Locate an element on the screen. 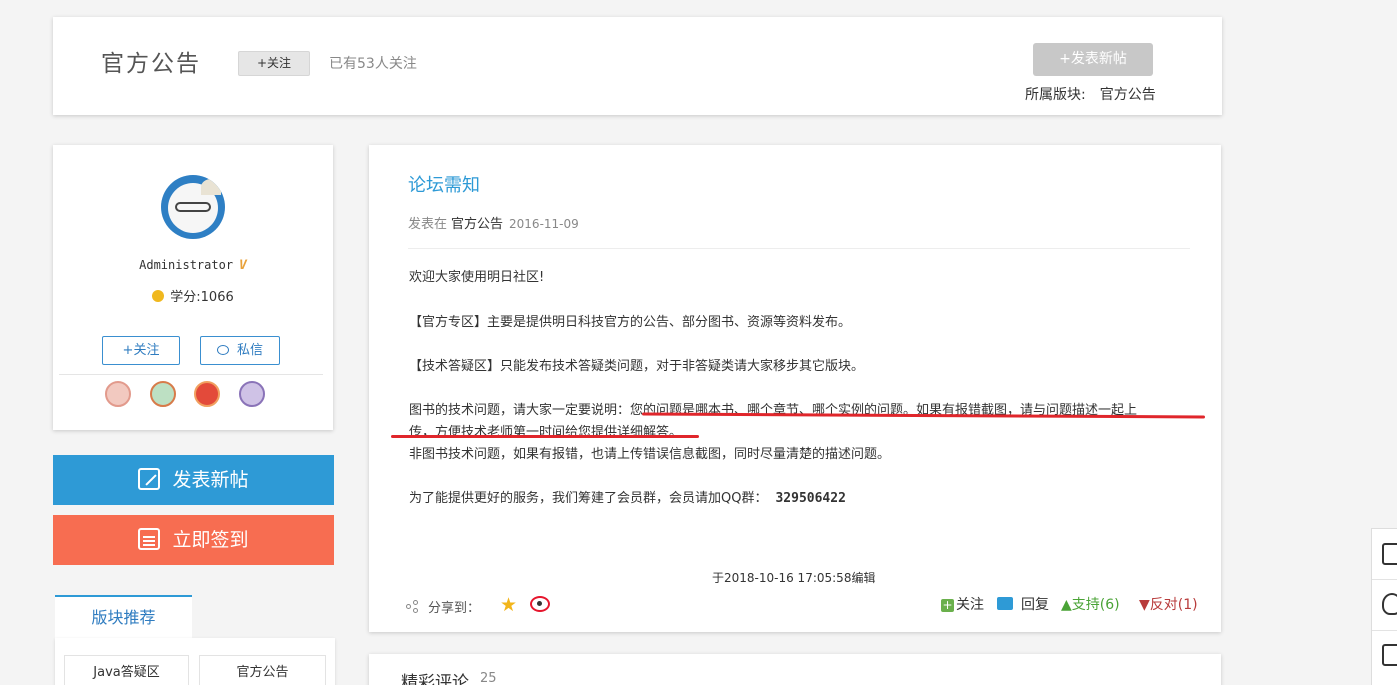 Image resolution: width=1397 pixels, height=685 pixels. reply-button: 回复 is located at coordinates (1023, 604).